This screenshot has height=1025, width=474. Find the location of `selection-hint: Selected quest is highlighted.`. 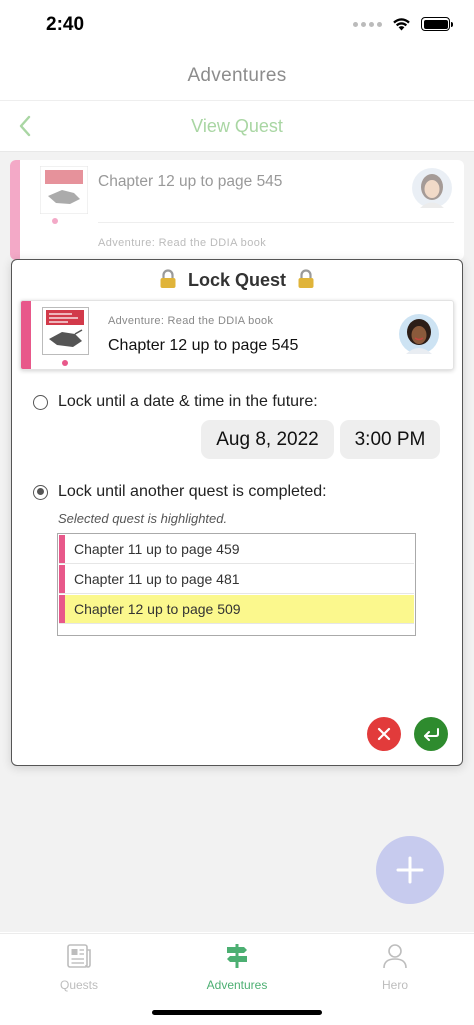

selection-hint: Selected quest is highlighted. is located at coordinates (143, 518).